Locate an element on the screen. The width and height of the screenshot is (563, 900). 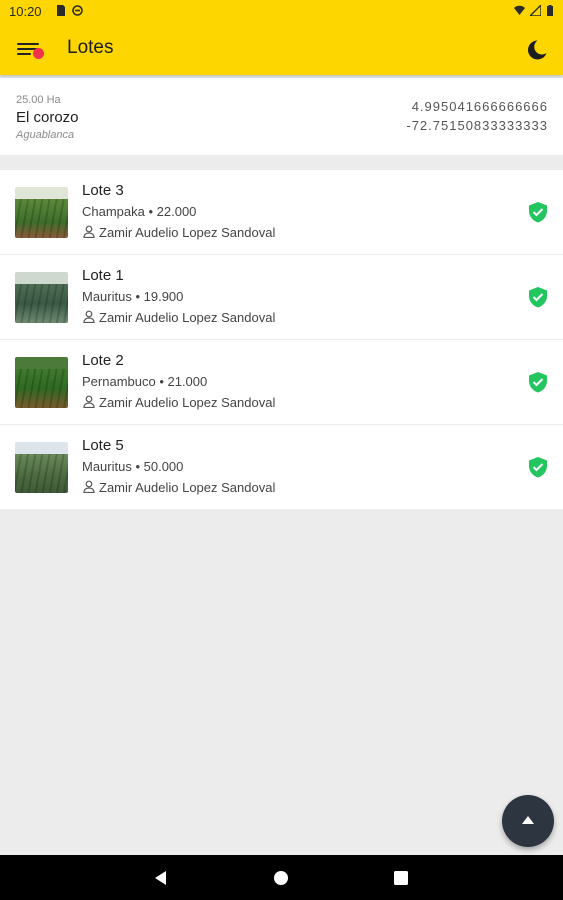
farm-region: Aguablanca is located at coordinates (45, 135).